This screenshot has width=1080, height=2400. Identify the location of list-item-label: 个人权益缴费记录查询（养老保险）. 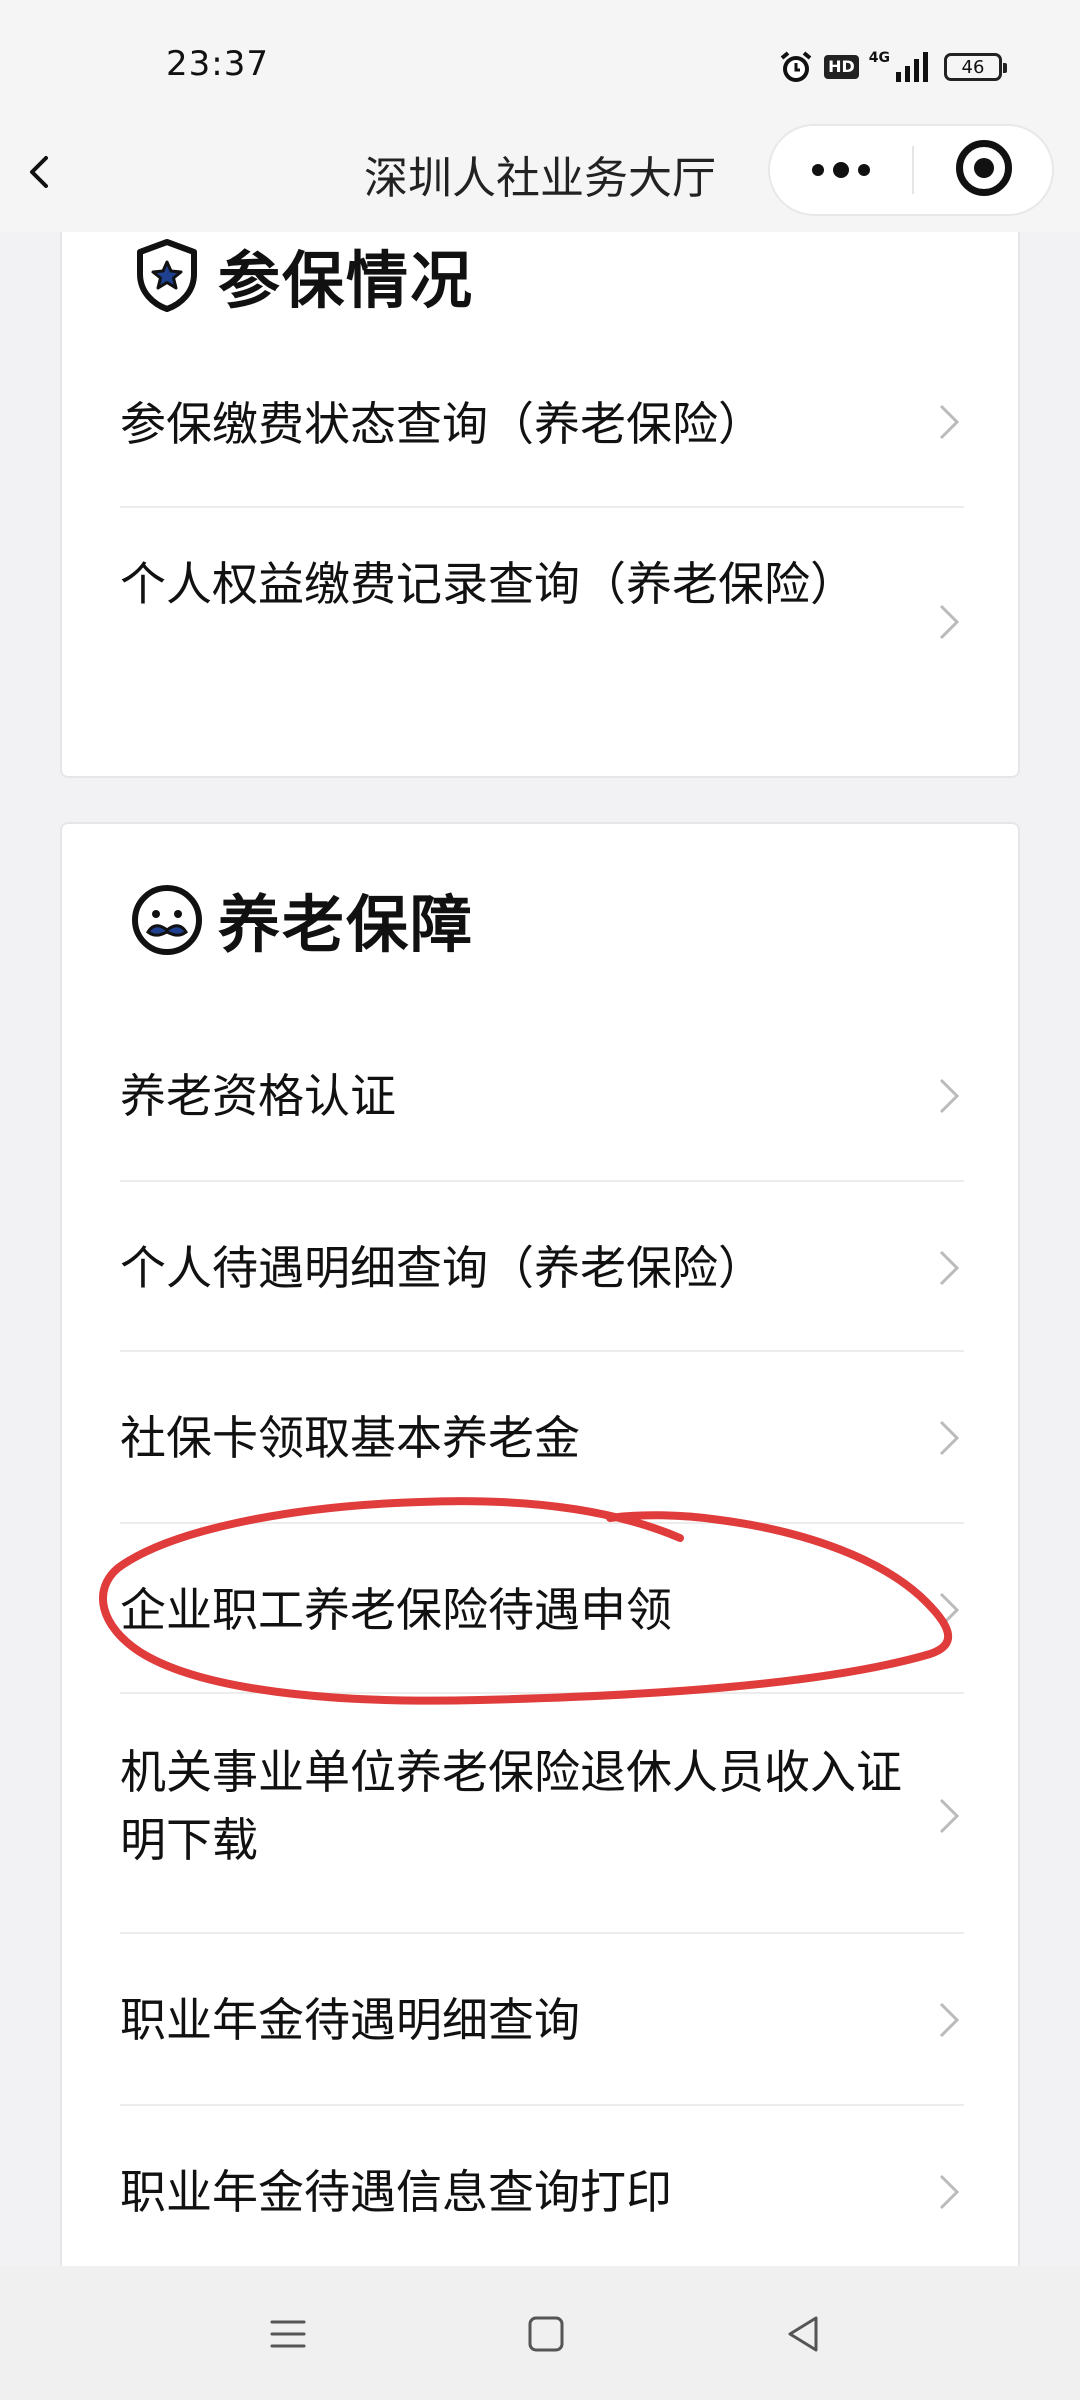
(488, 584).